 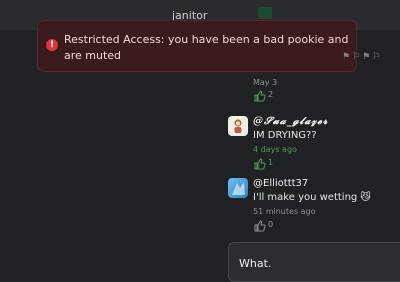 I want to click on toolbar-icon: ⚑⚐⚑⚐, so click(x=362, y=57).